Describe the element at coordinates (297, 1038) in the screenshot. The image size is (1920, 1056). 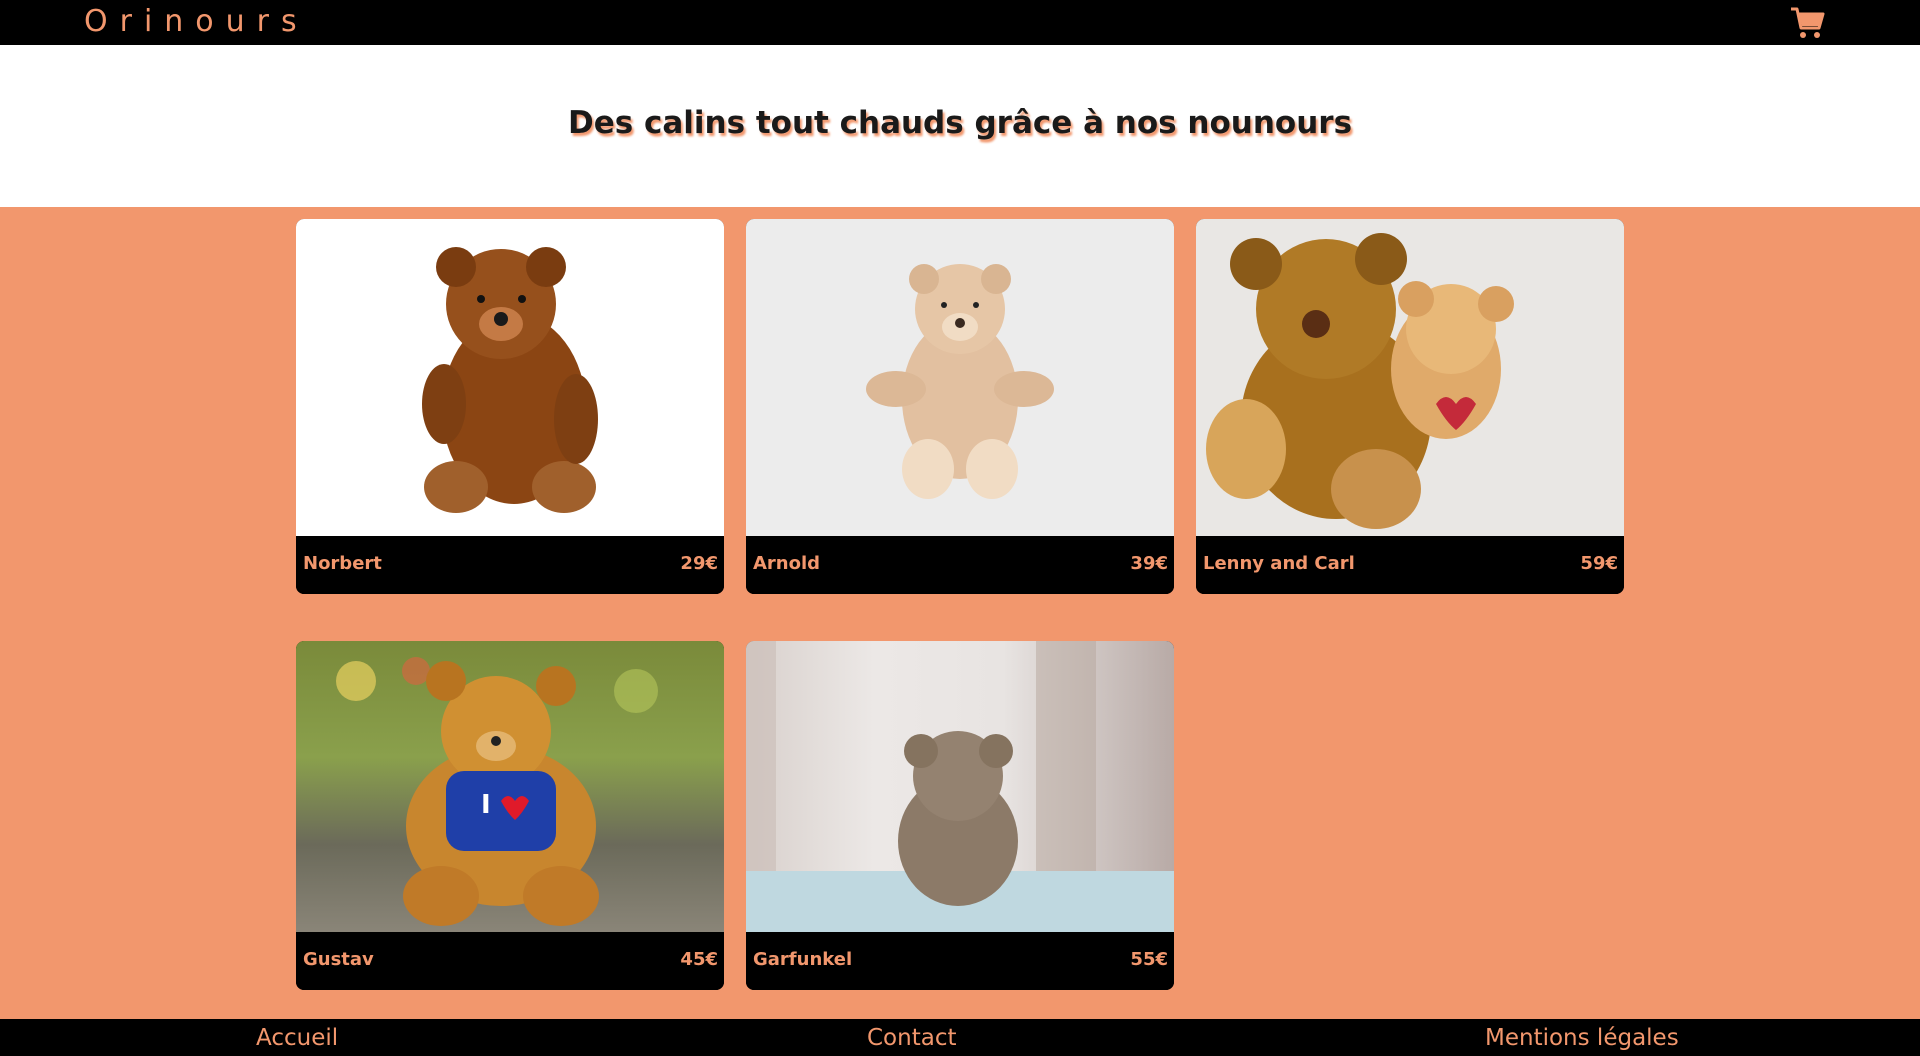
I see `footer-link-accueil: Accueil` at that location.